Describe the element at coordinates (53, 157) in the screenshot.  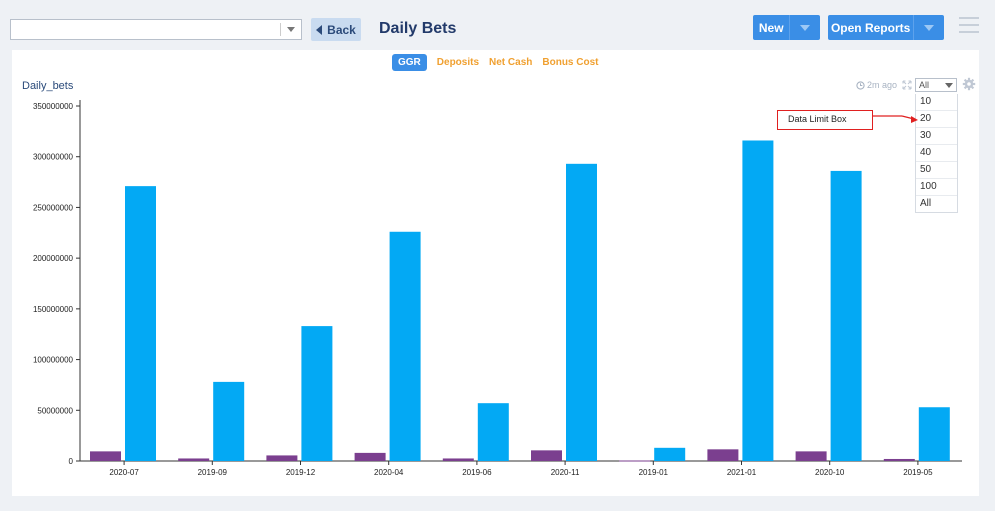
I see `y-tick-label: 300000000` at that location.